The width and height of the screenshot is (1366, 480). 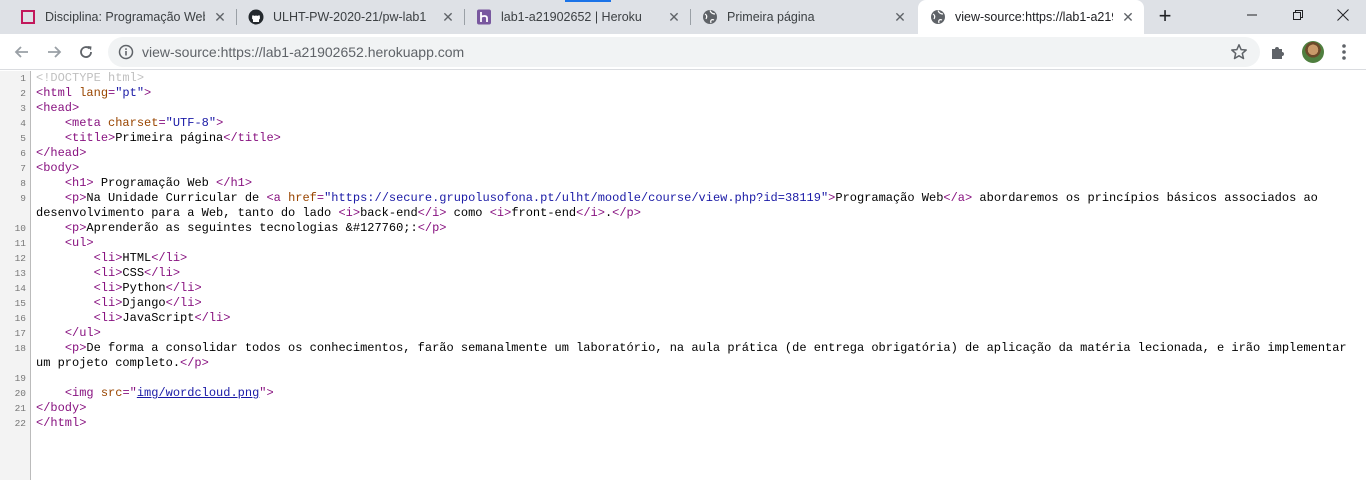 I want to click on source-token: CSS, so click(x=133, y=273).